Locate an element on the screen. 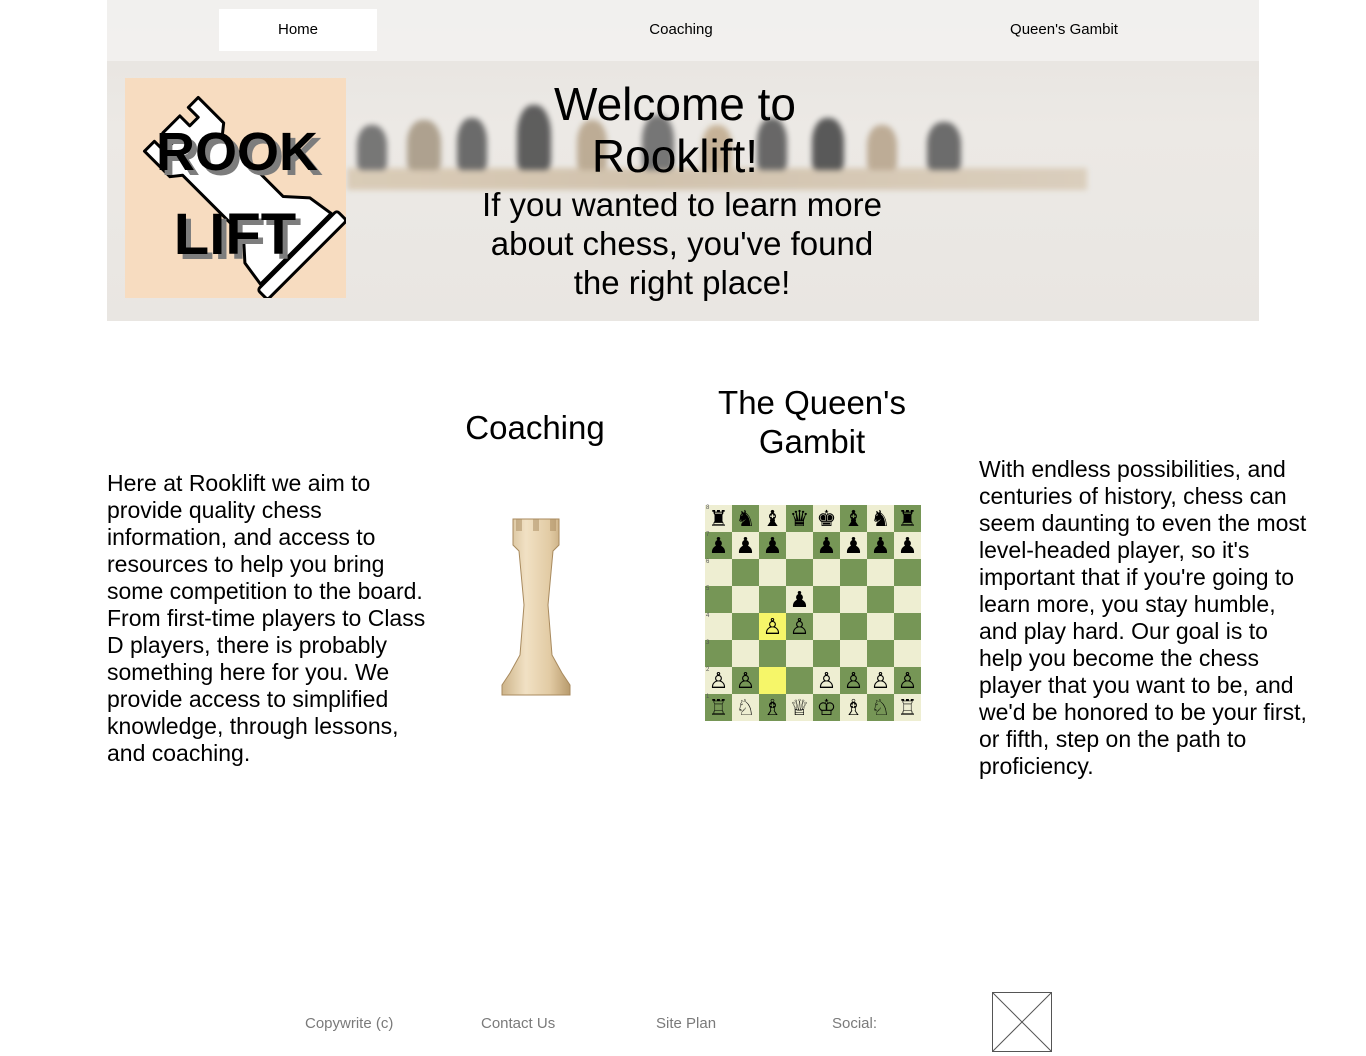 The height and width of the screenshot is (1056, 1366). rooklift-logo: ROOK ROOK LIFT LIFT is located at coordinates (236, 189).